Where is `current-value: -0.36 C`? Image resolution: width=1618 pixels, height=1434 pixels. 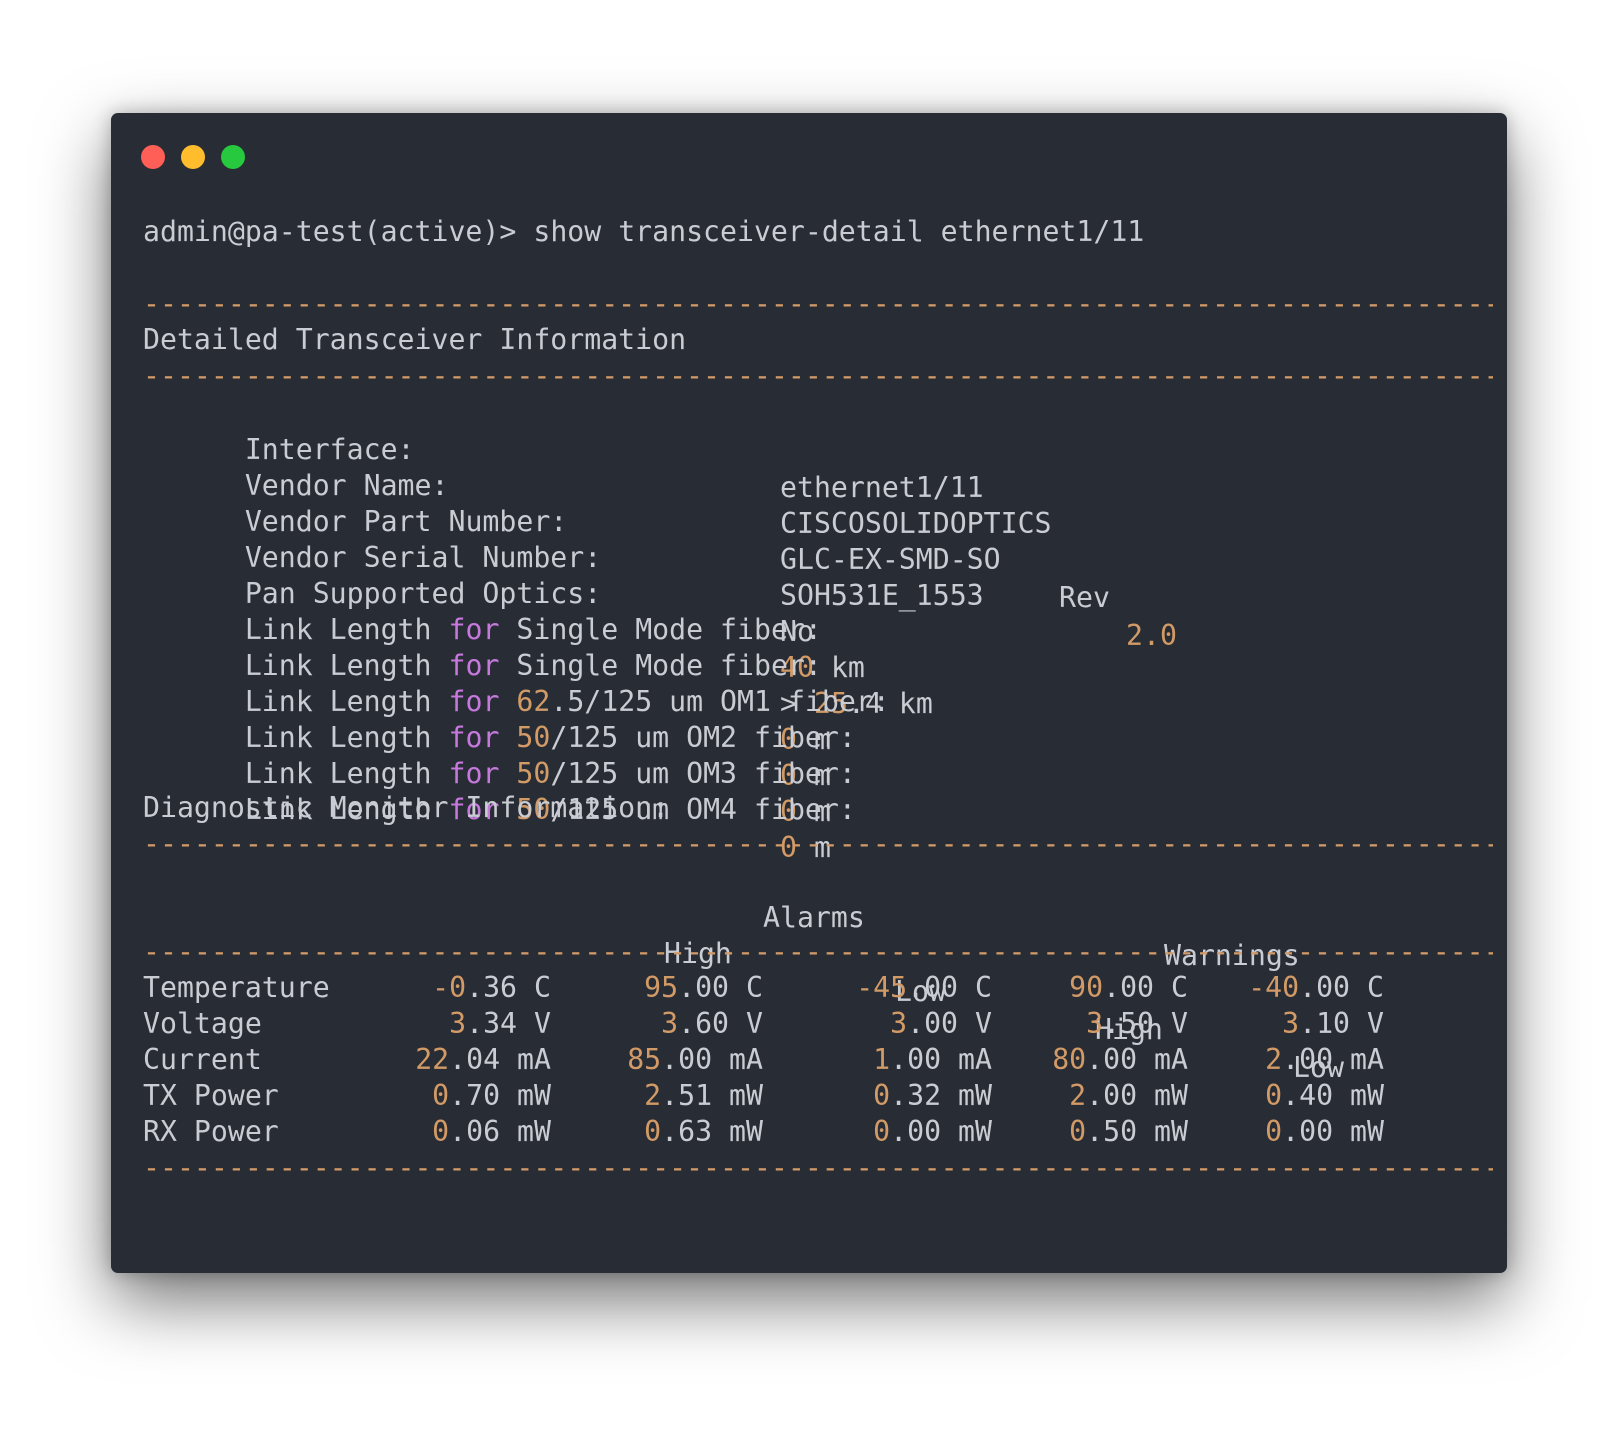
current-value: -0.36 C is located at coordinates (491, 987).